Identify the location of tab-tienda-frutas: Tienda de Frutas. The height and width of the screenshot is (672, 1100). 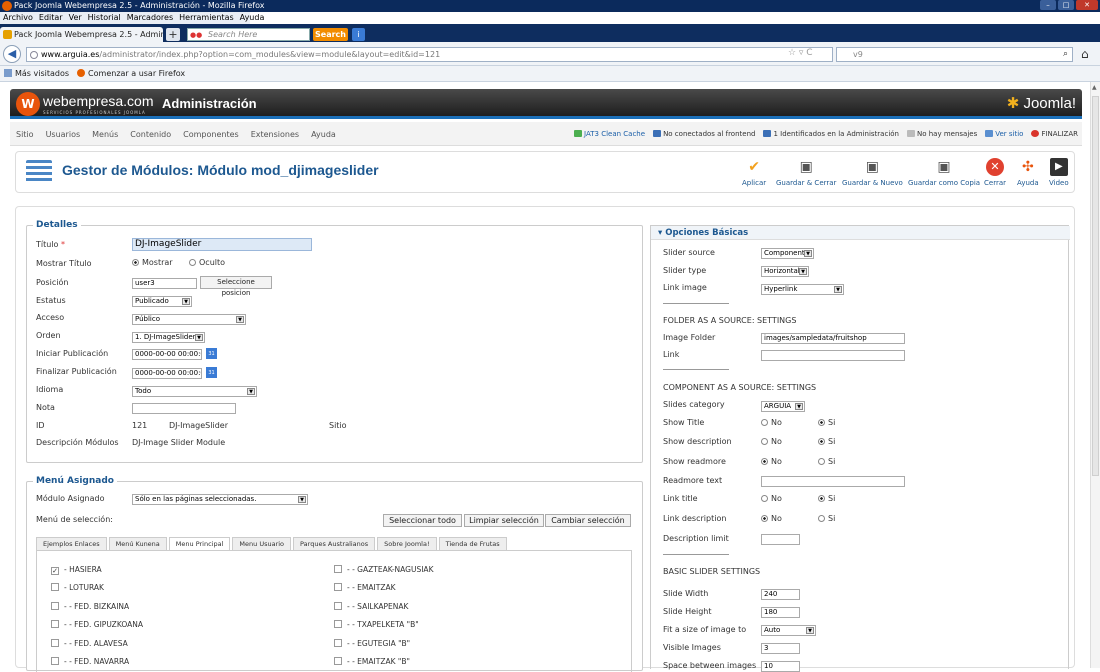
(472, 543).